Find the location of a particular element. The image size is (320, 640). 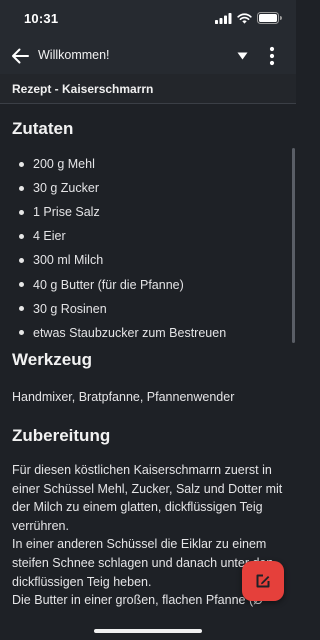

signal-icon is located at coordinates (223, 18).